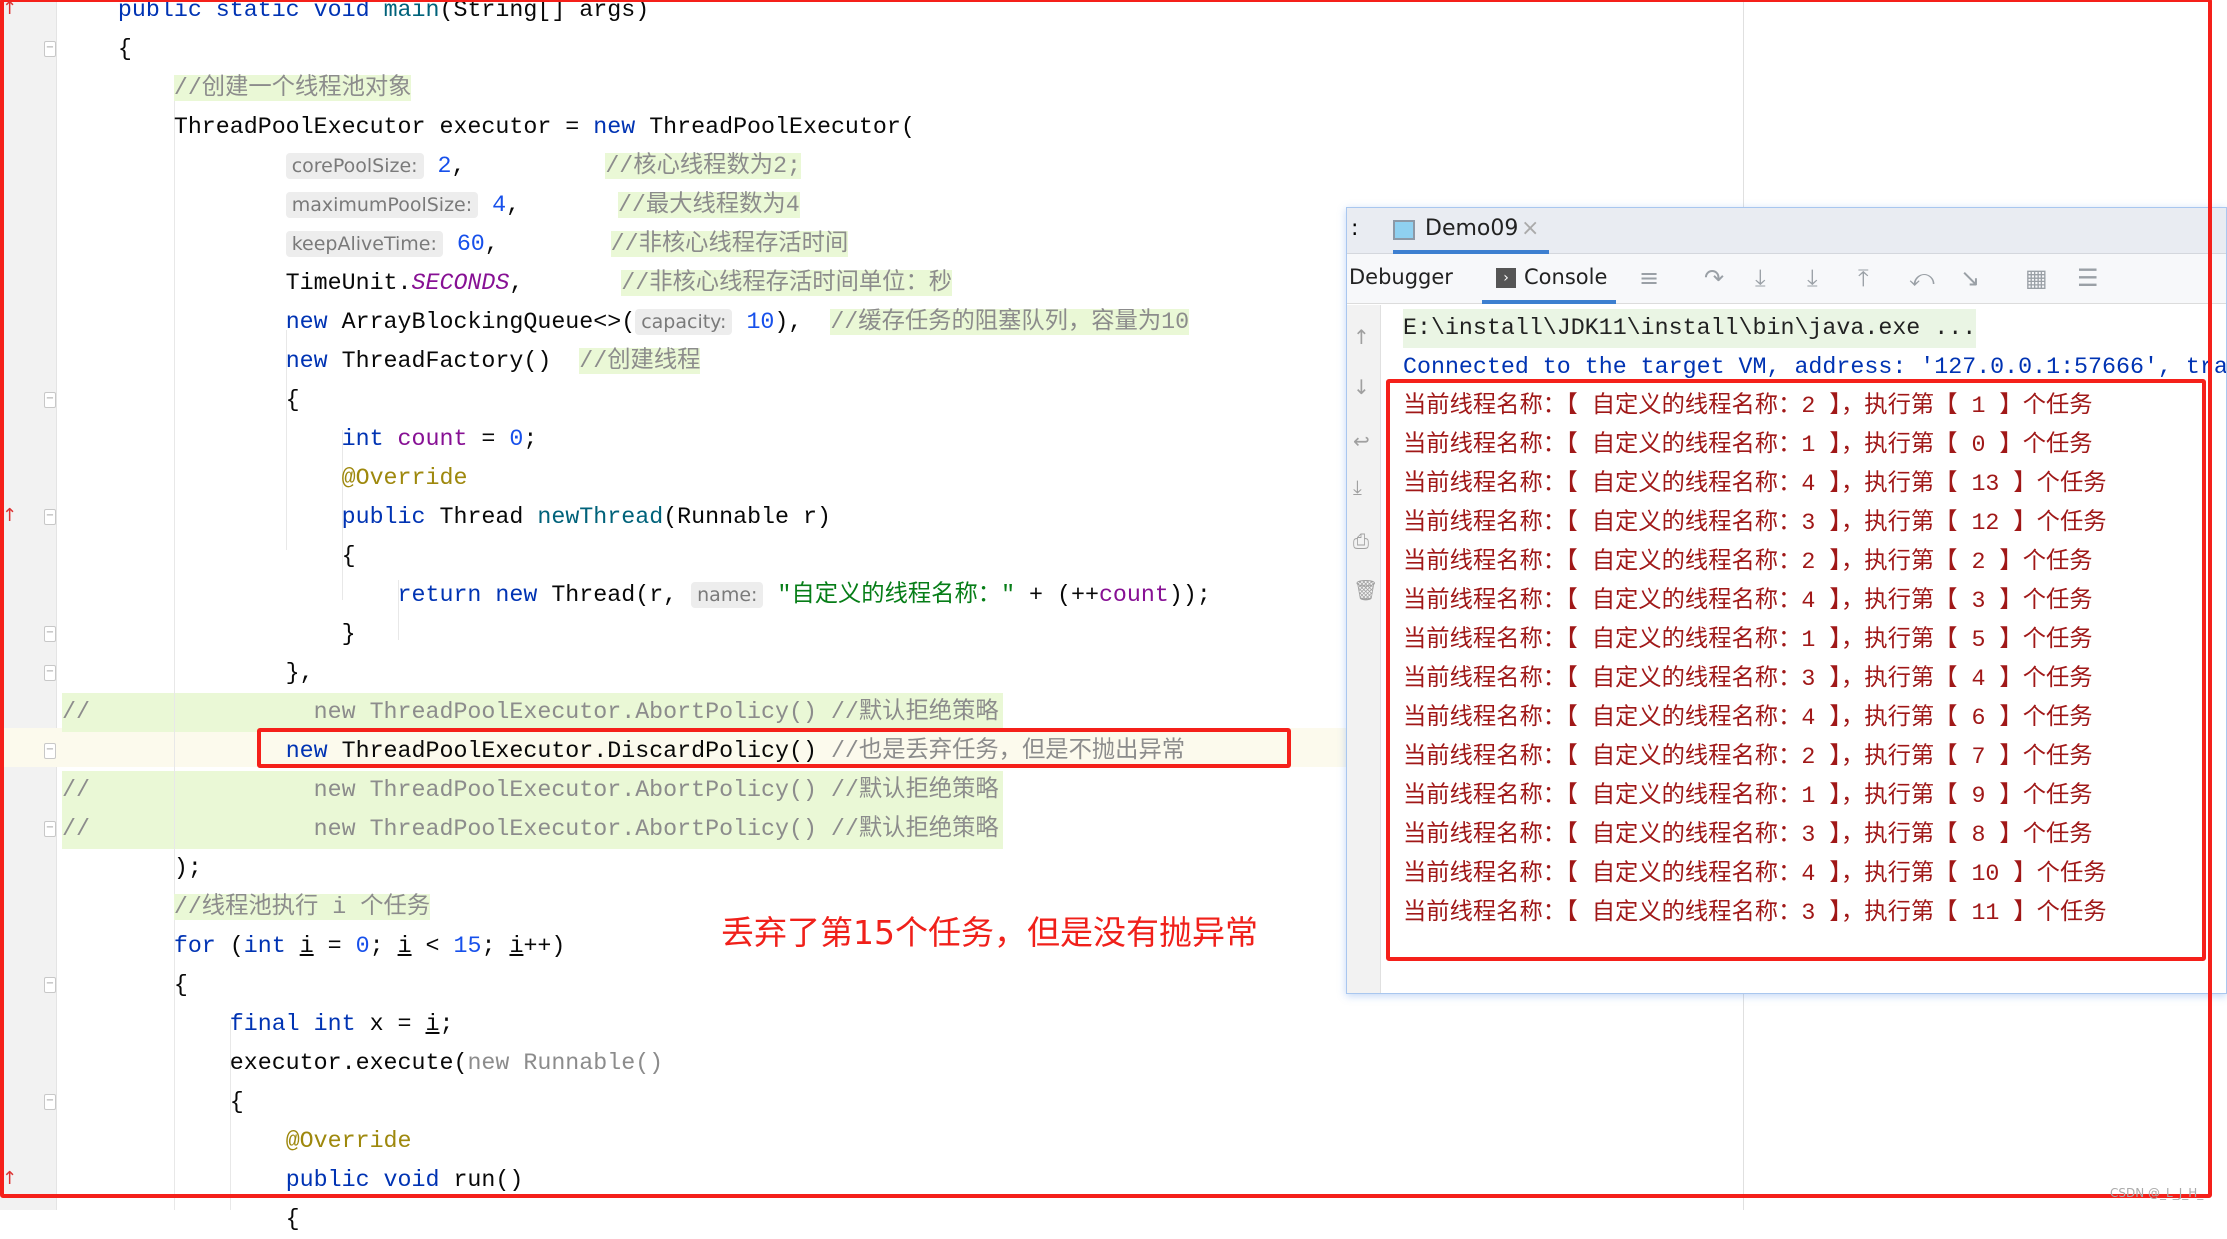 The image size is (2227, 1239). What do you see at coordinates (181, 1219) in the screenshot?
I see `code-line: {` at bounding box center [181, 1219].